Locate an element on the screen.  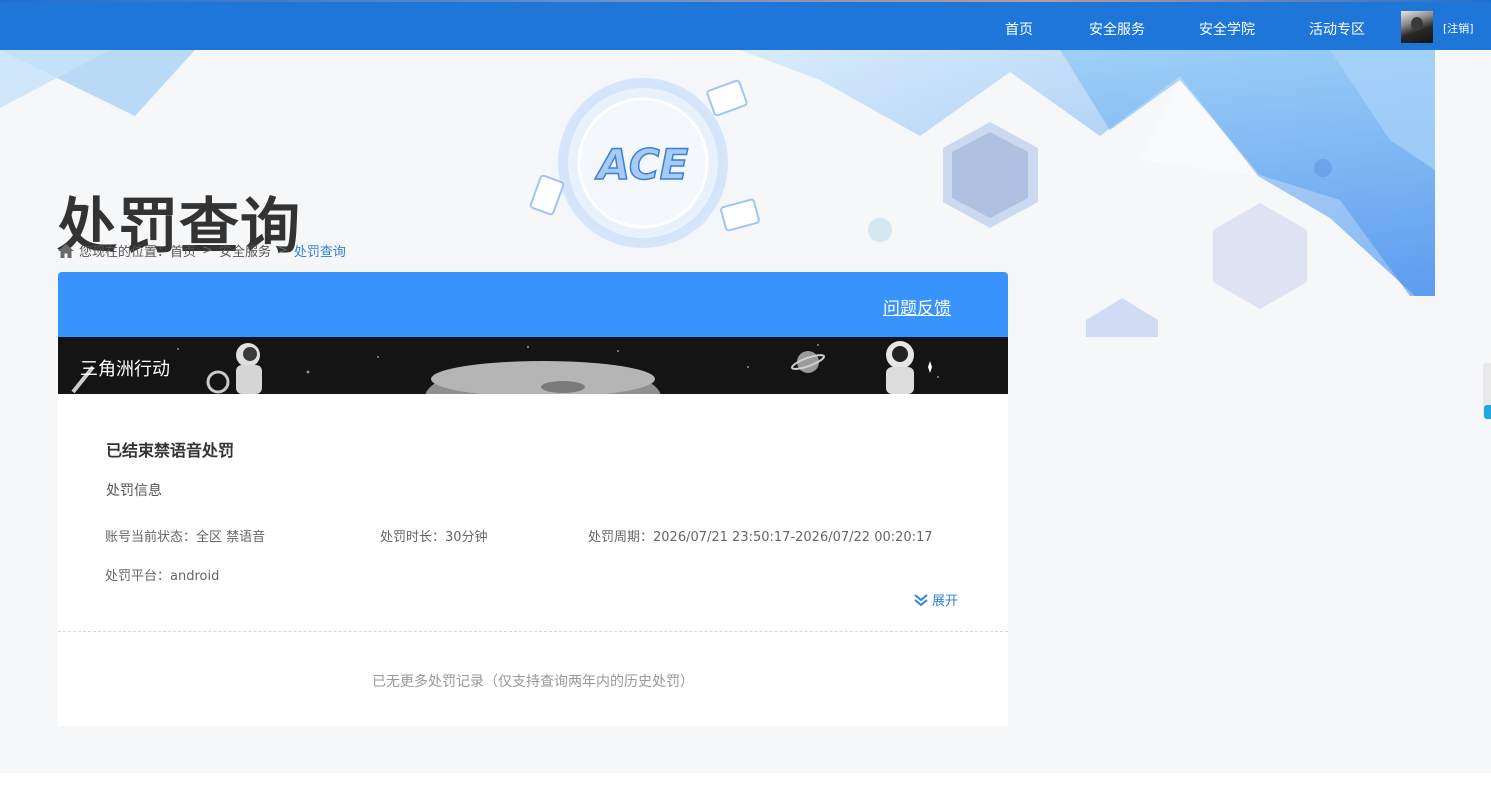
no-more-records: 已无更多处罚记录（仅支持查询两年内的历史处罚） is located at coordinates (533, 682).